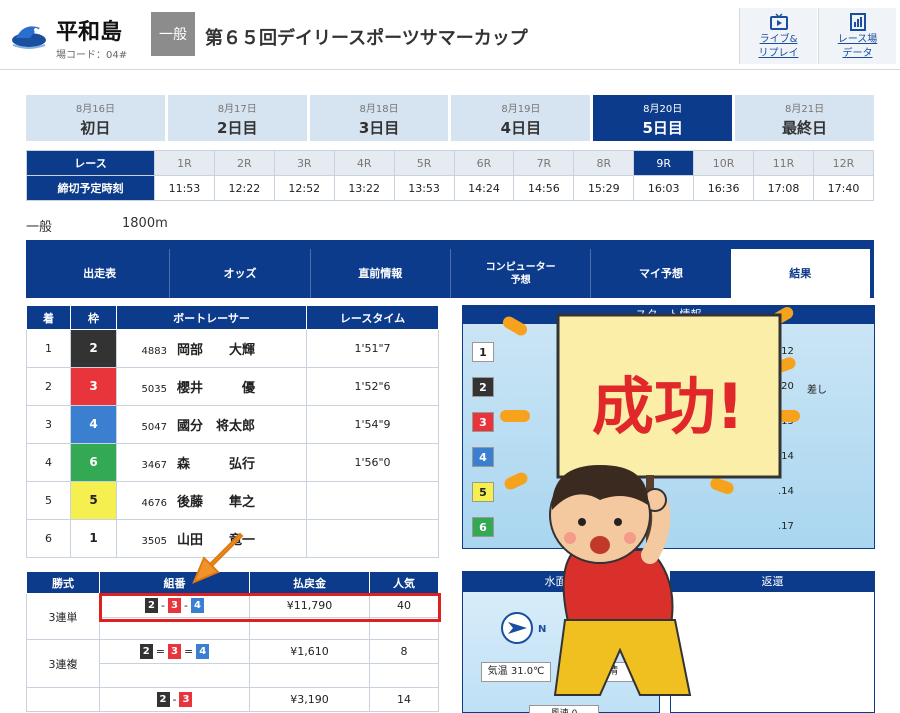 This screenshot has width=900, height=713. I want to click on water-conditions-panel: 水面気 N 気温 31.0℃ 晴 風速 0, so click(561, 642).